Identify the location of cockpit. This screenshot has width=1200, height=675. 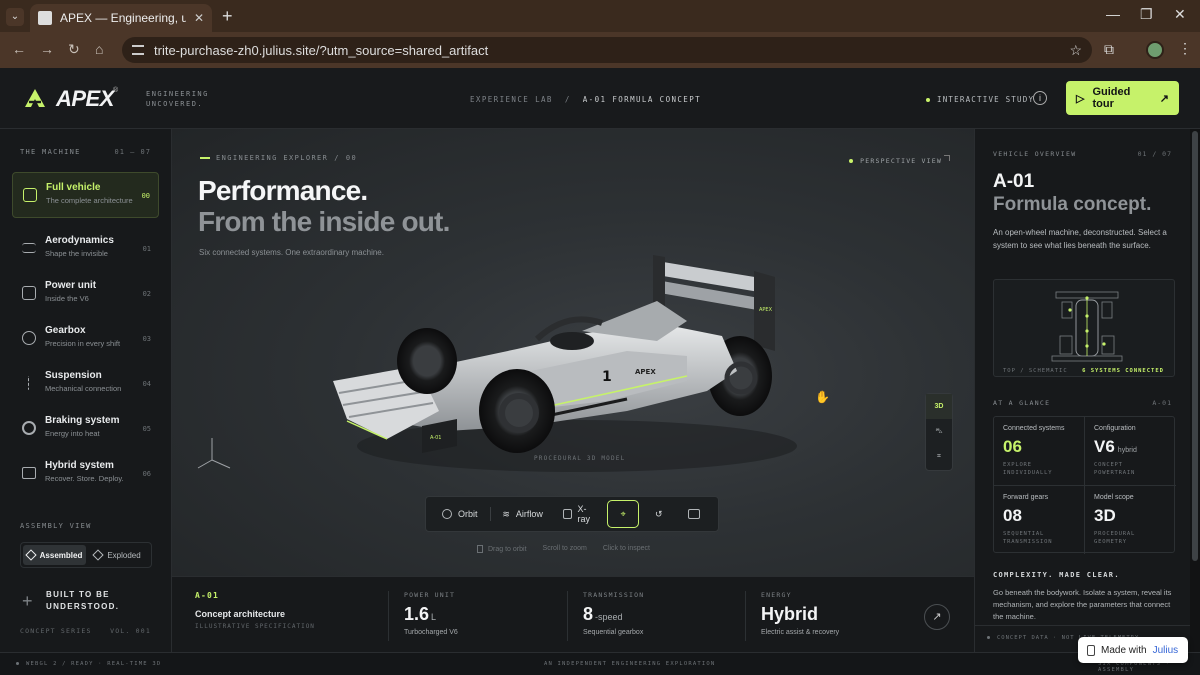
(572, 341).